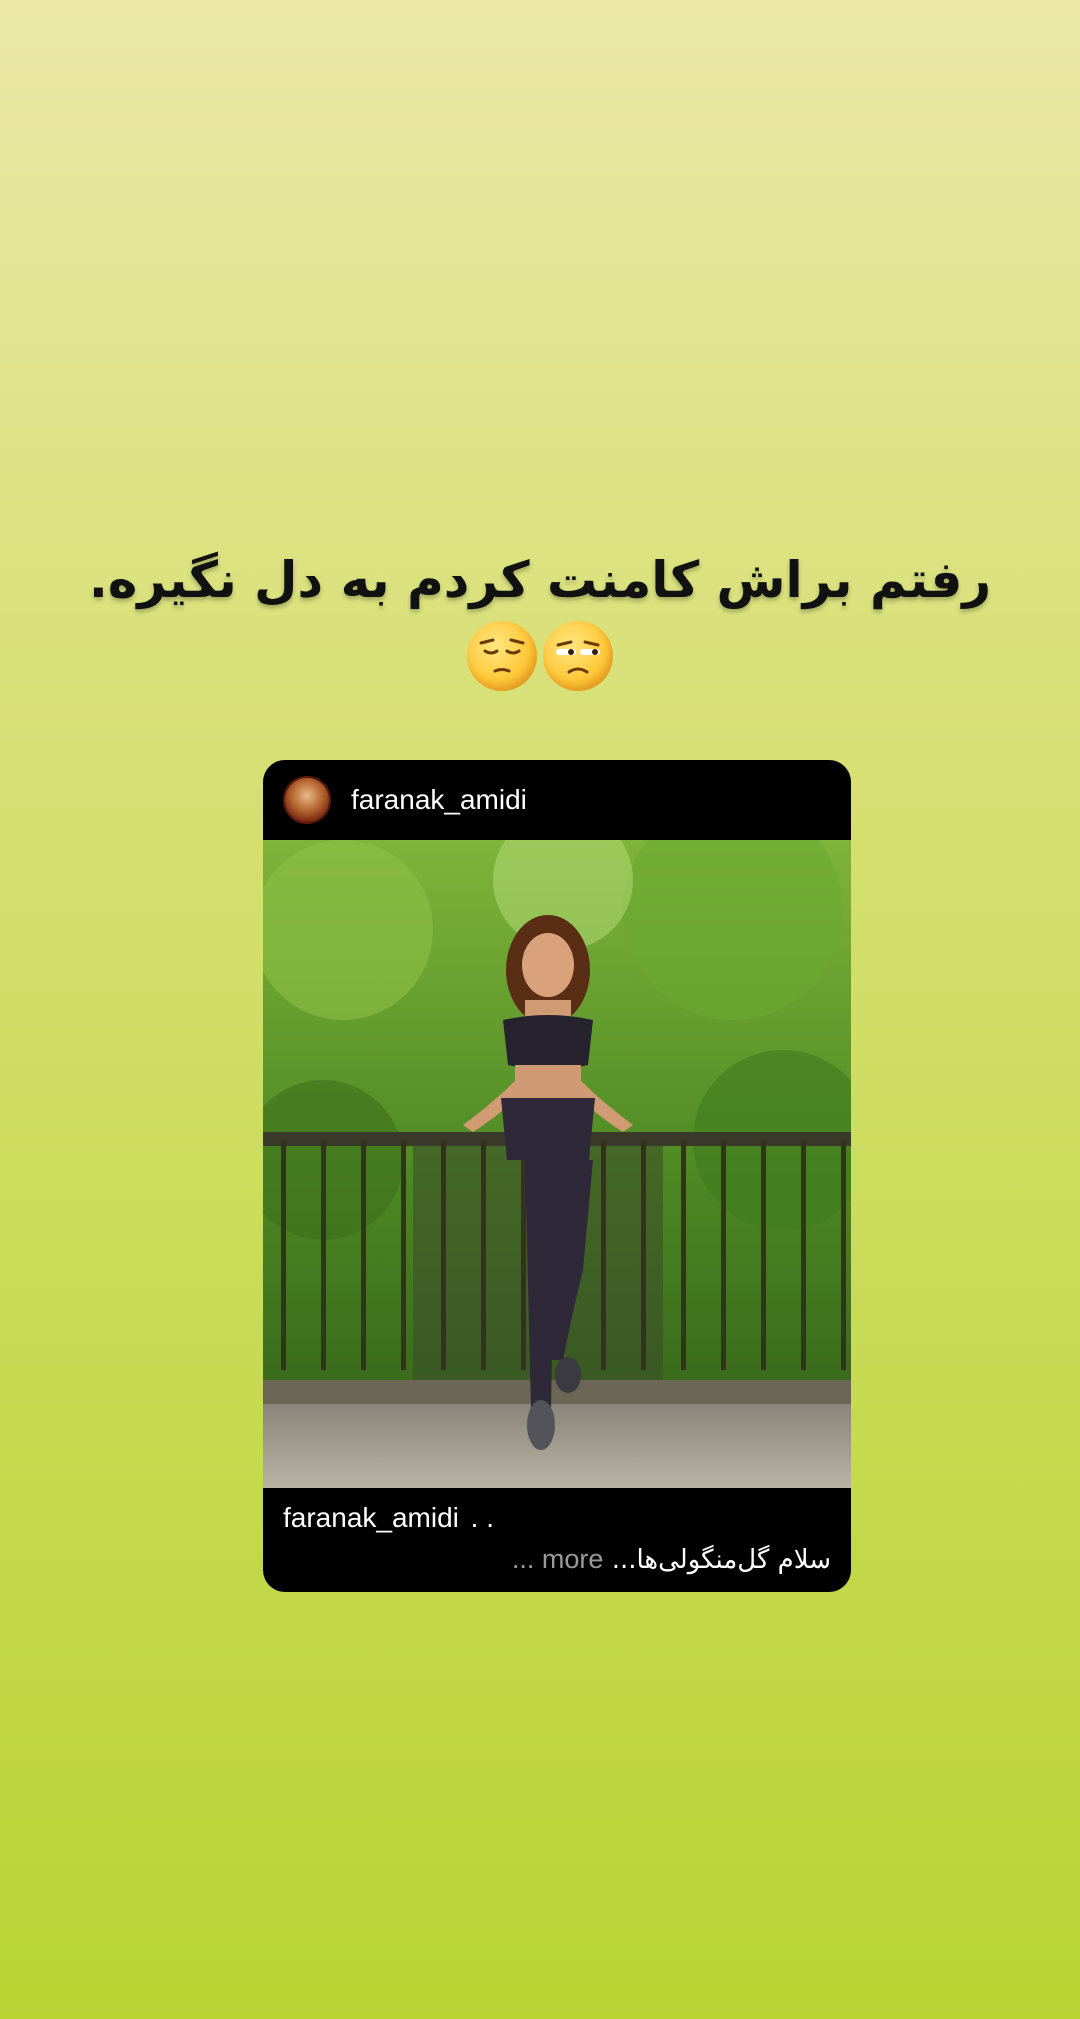 The width and height of the screenshot is (1080, 2019). What do you see at coordinates (578, 656) in the screenshot?
I see `unamused-face-emoji` at bounding box center [578, 656].